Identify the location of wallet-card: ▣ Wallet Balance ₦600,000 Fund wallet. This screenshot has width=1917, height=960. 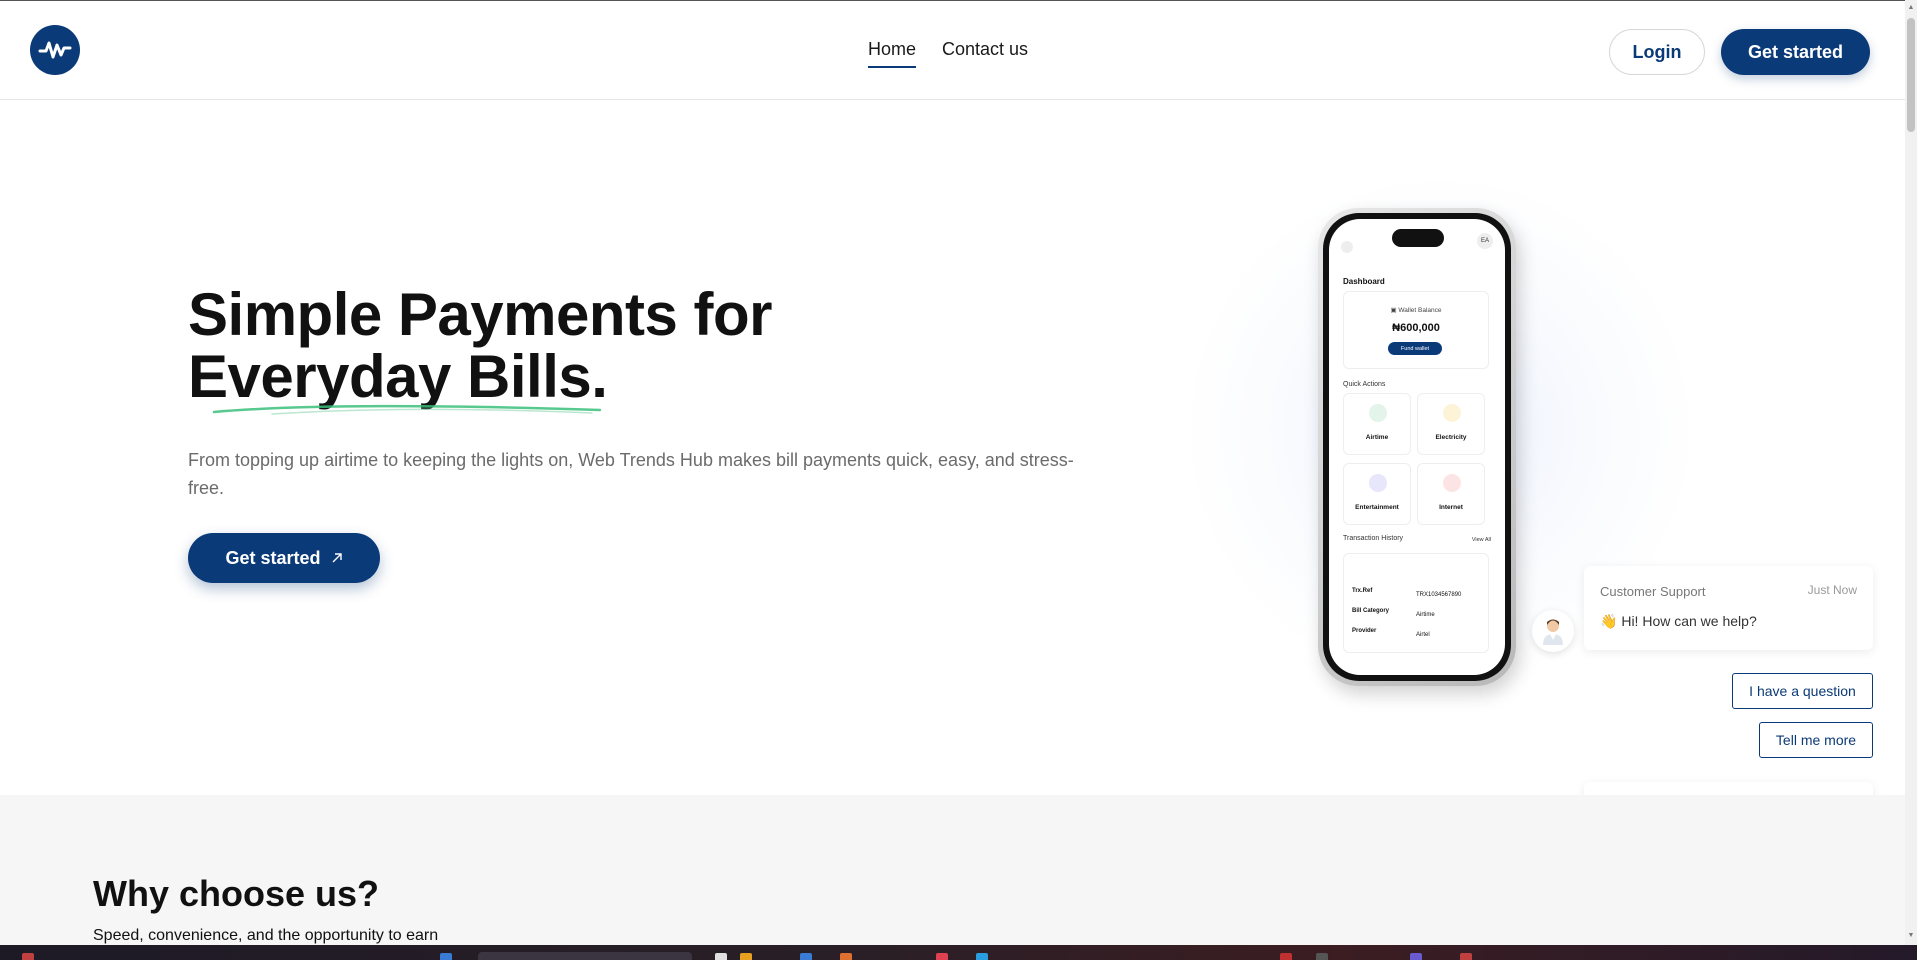
(1416, 330).